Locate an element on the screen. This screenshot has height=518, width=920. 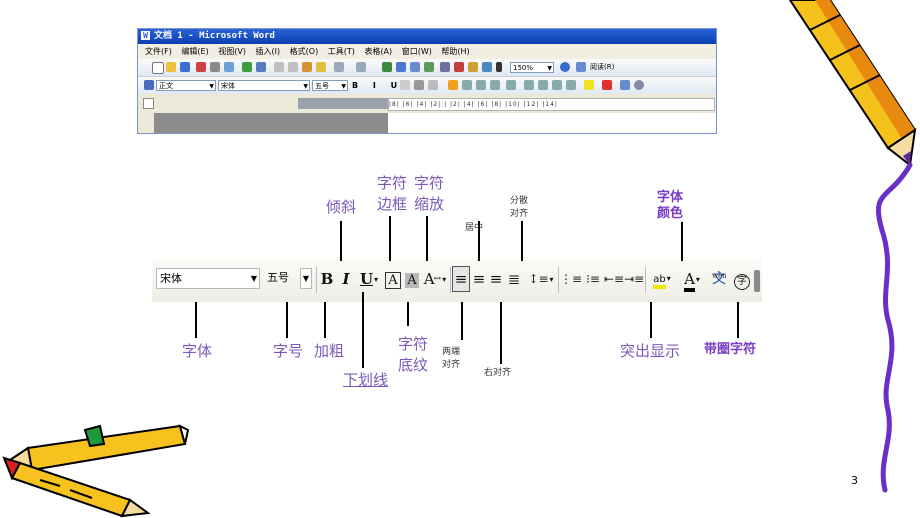
print-preview-icon is located at coordinates (229, 67).